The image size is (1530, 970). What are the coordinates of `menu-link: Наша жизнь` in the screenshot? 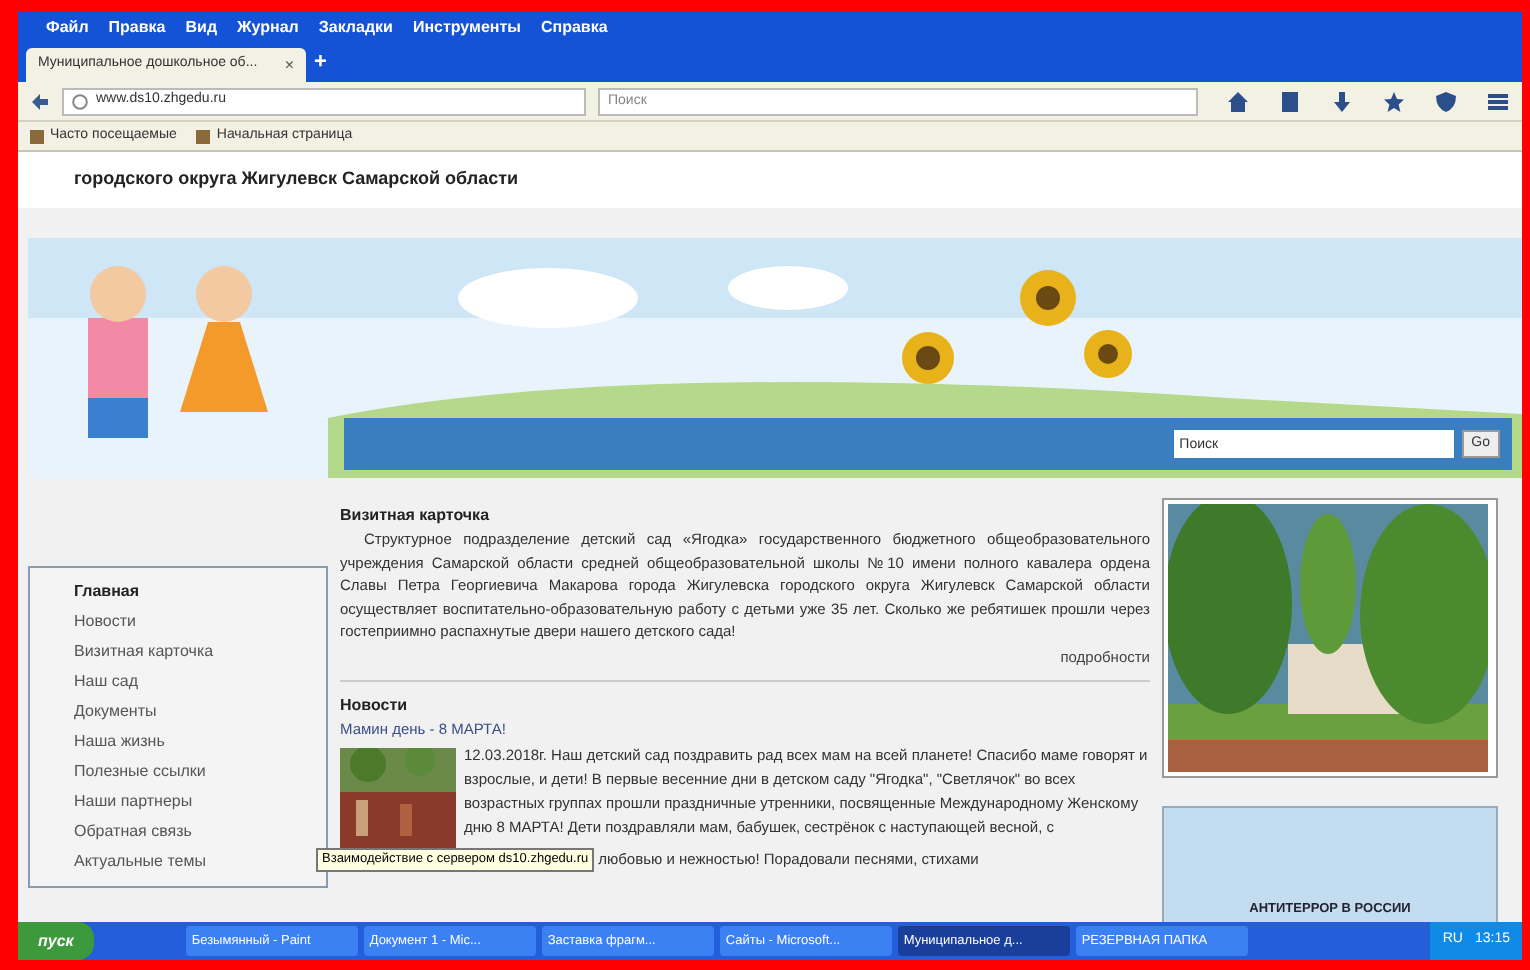 It's located at (178, 742).